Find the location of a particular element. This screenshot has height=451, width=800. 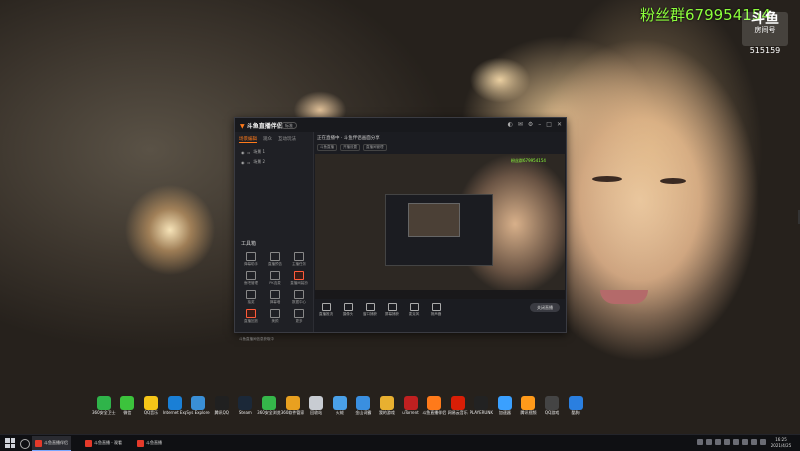

tab-scene: 场景编辑 is located at coordinates (248, 139).